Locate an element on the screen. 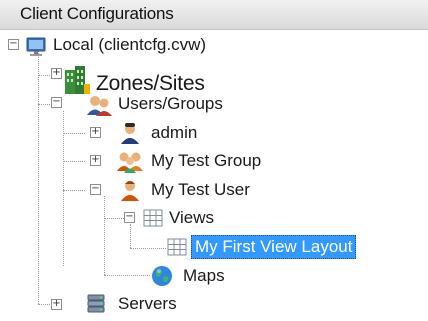 The image size is (428, 321). tree-node-label: Maps is located at coordinates (204, 276).